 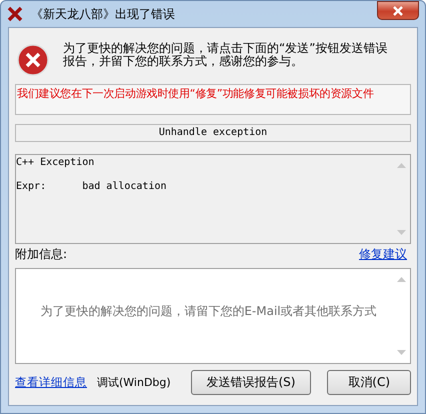 I want to click on additional-info-label: 附加信息:, so click(x=41, y=254).